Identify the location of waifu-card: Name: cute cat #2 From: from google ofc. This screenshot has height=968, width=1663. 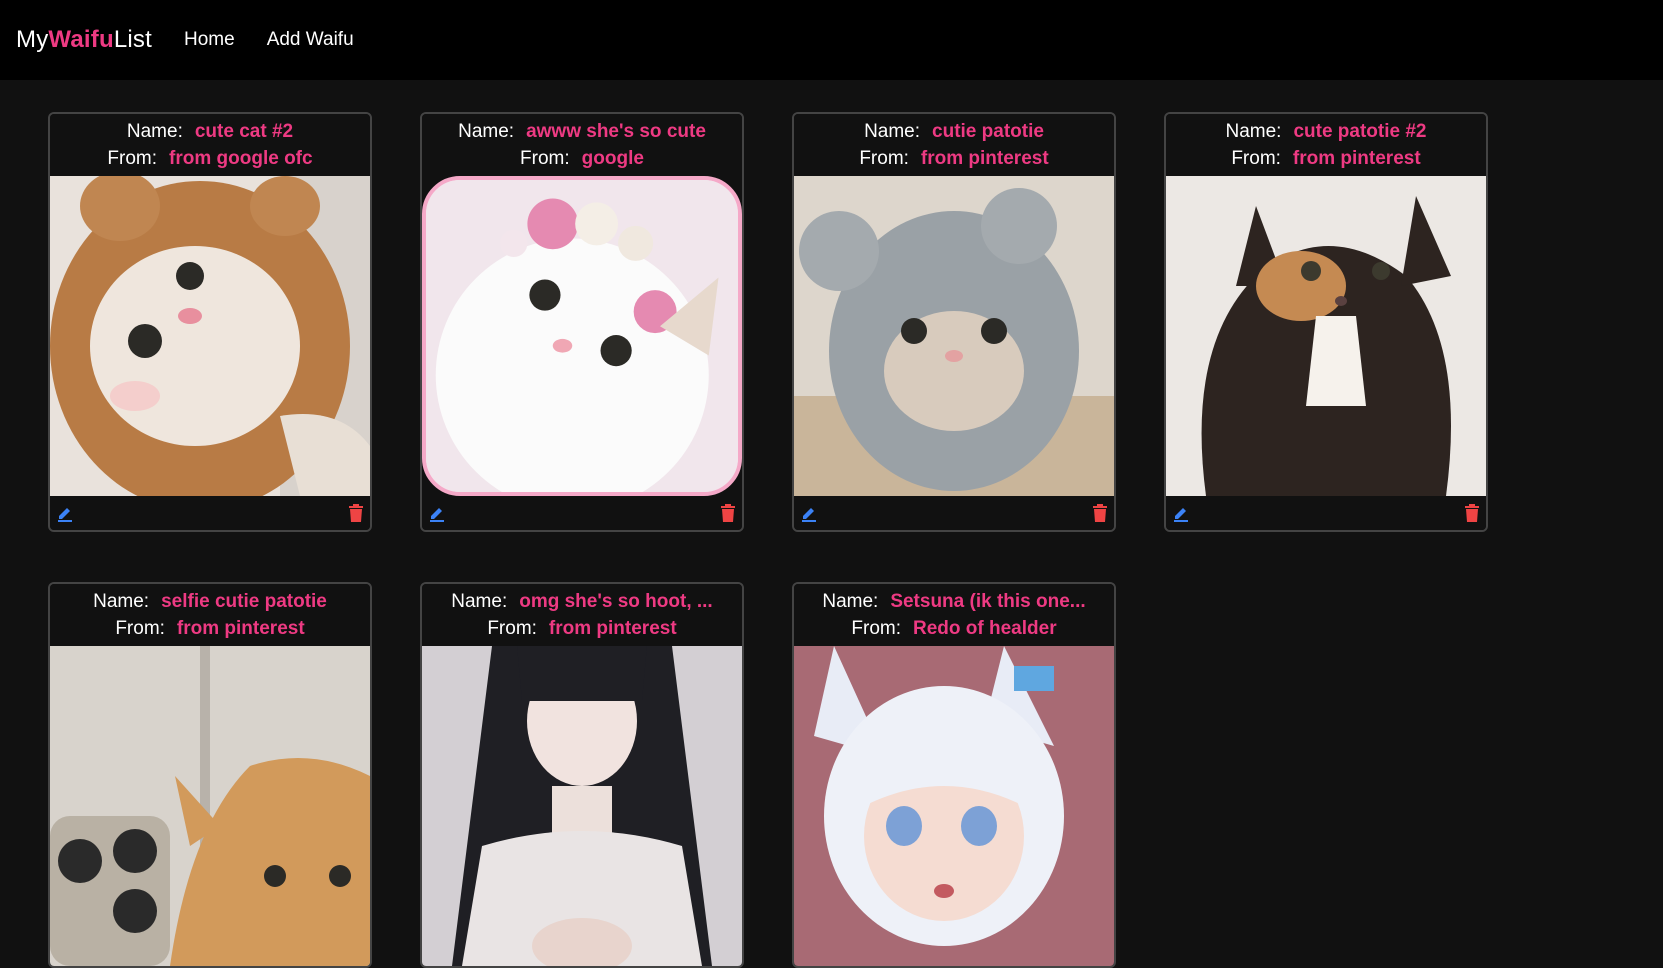
(210, 322).